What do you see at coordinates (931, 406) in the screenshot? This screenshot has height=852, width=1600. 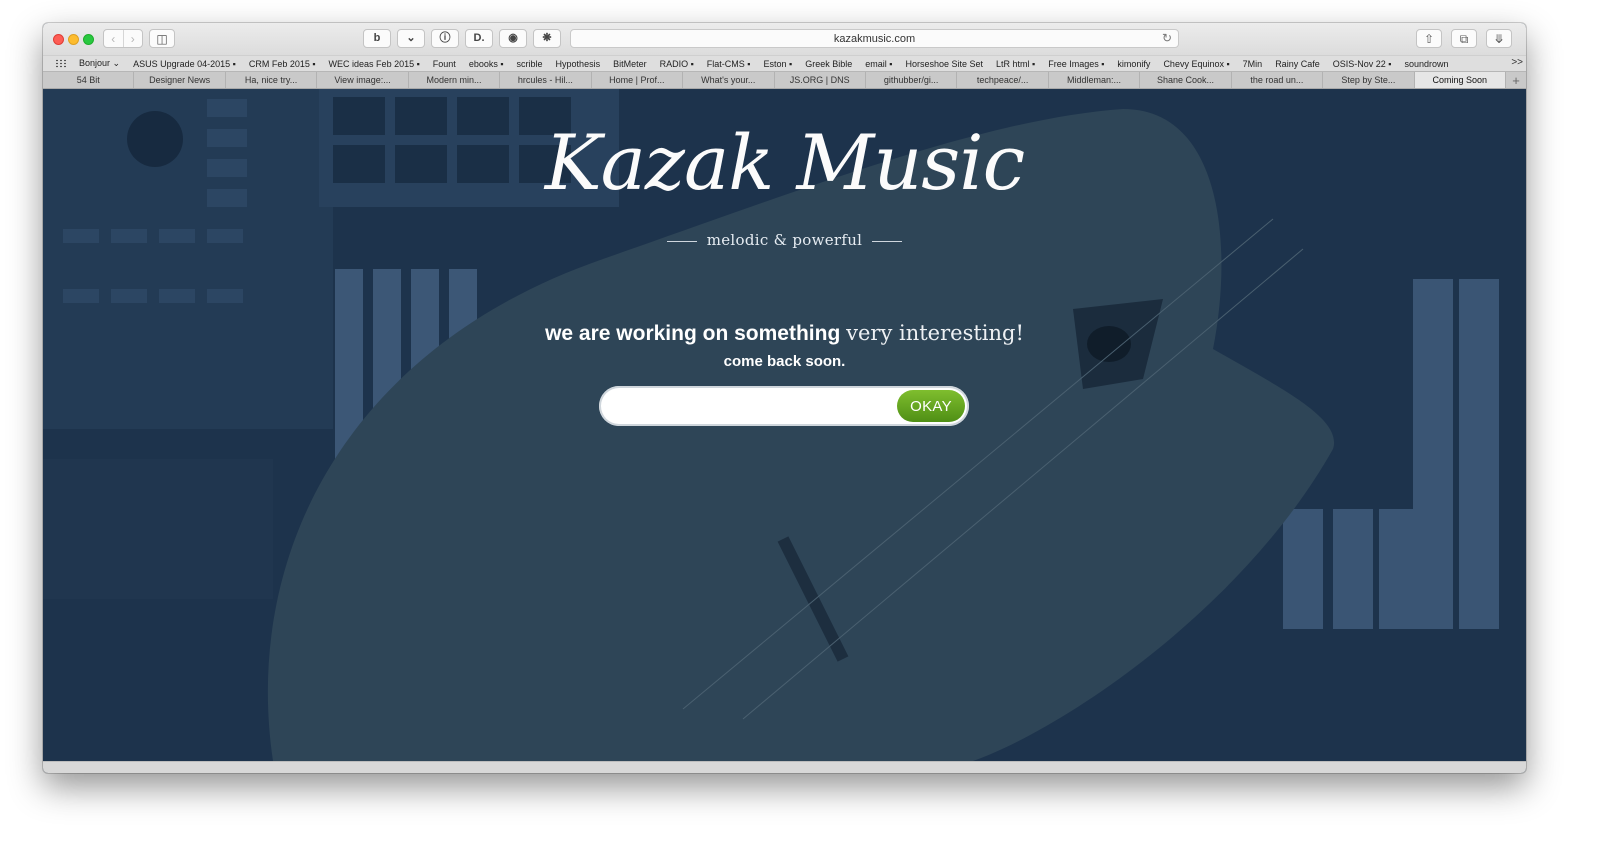 I see `okay-button: OKAY` at bounding box center [931, 406].